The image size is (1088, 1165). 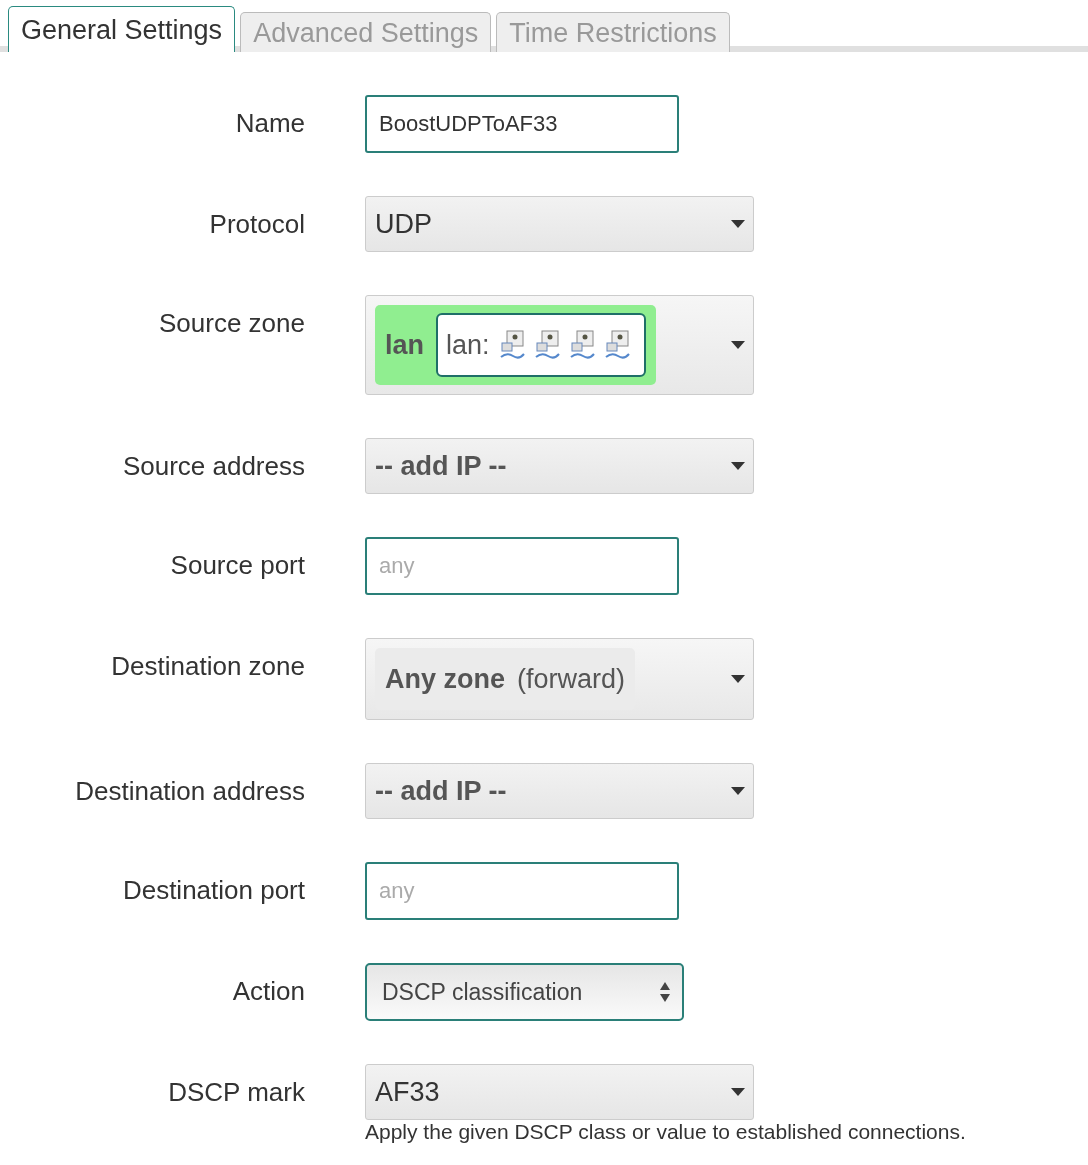 I want to click on tab: General Settings, so click(x=122, y=29).